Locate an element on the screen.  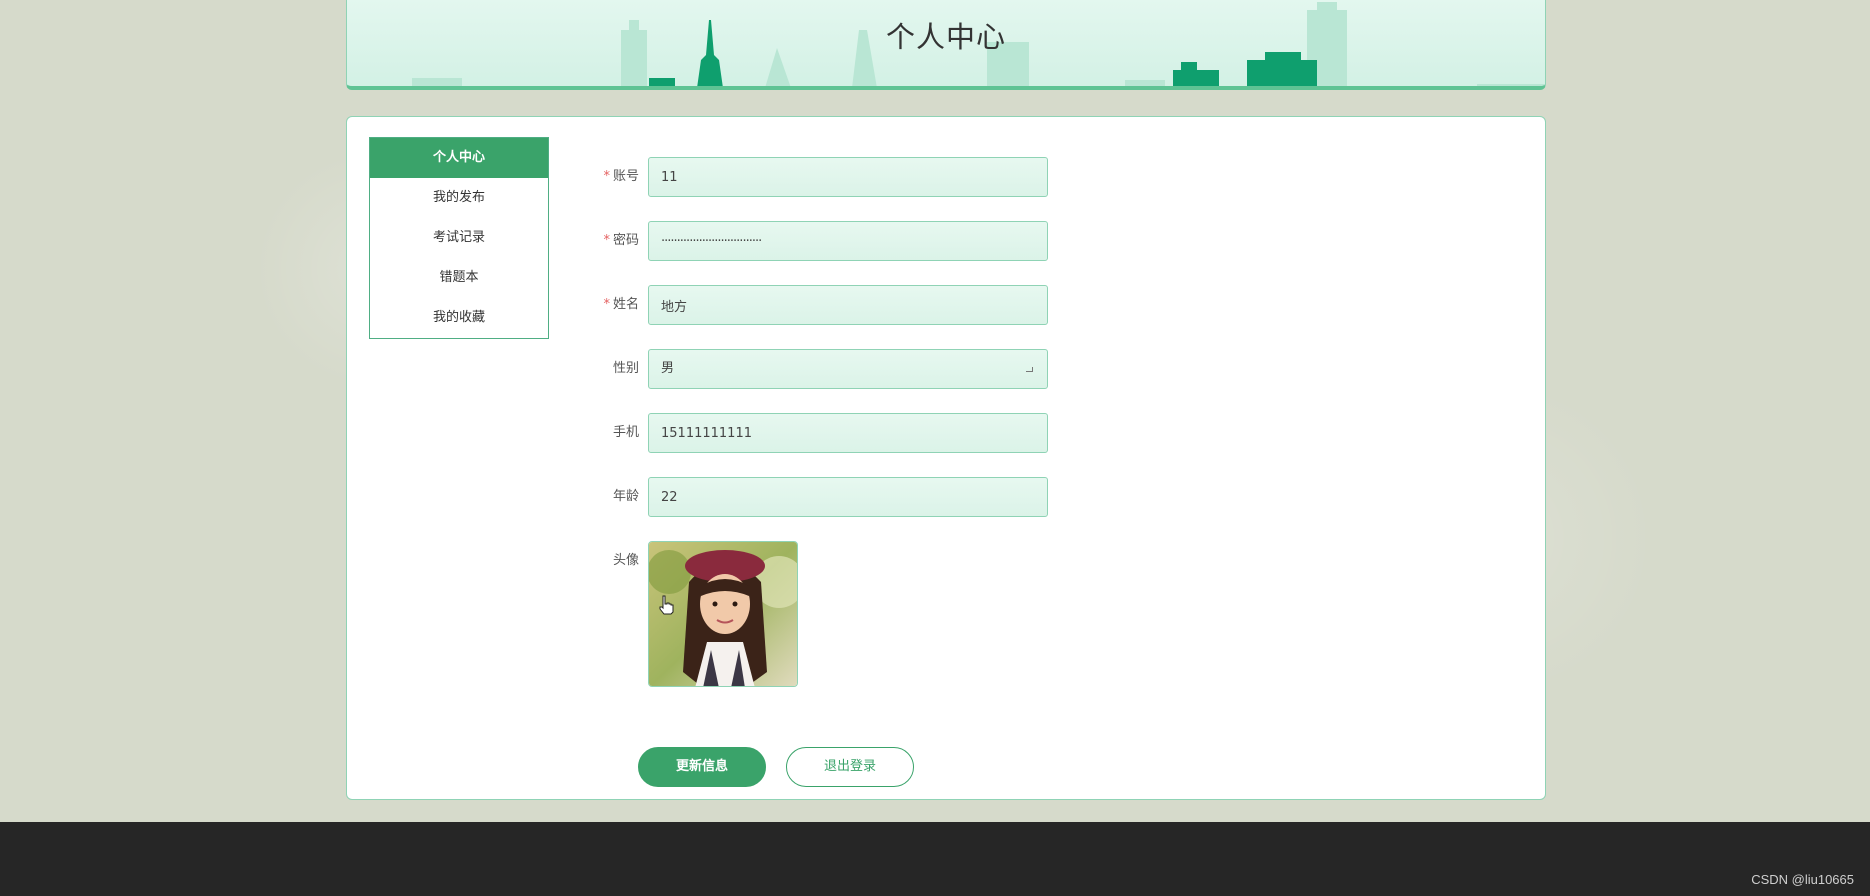
gender-row: 性别 男 is located at coordinates (827, 369).